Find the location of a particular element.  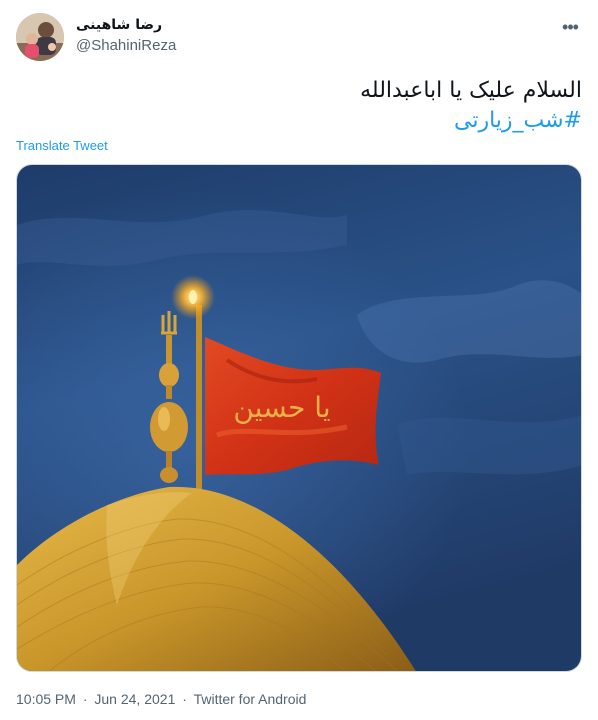

tweet-text: السلام علیک یا اباعبدالله #شب_زیارتی is located at coordinates (302, 106).